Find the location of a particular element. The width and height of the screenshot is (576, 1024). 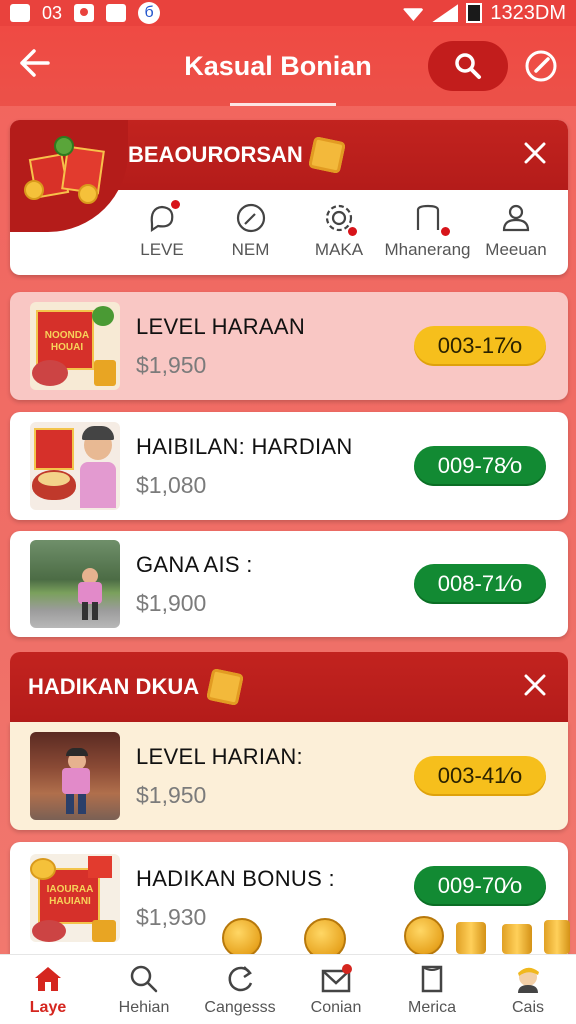

app-notification-icon is located at coordinates (84, 13).